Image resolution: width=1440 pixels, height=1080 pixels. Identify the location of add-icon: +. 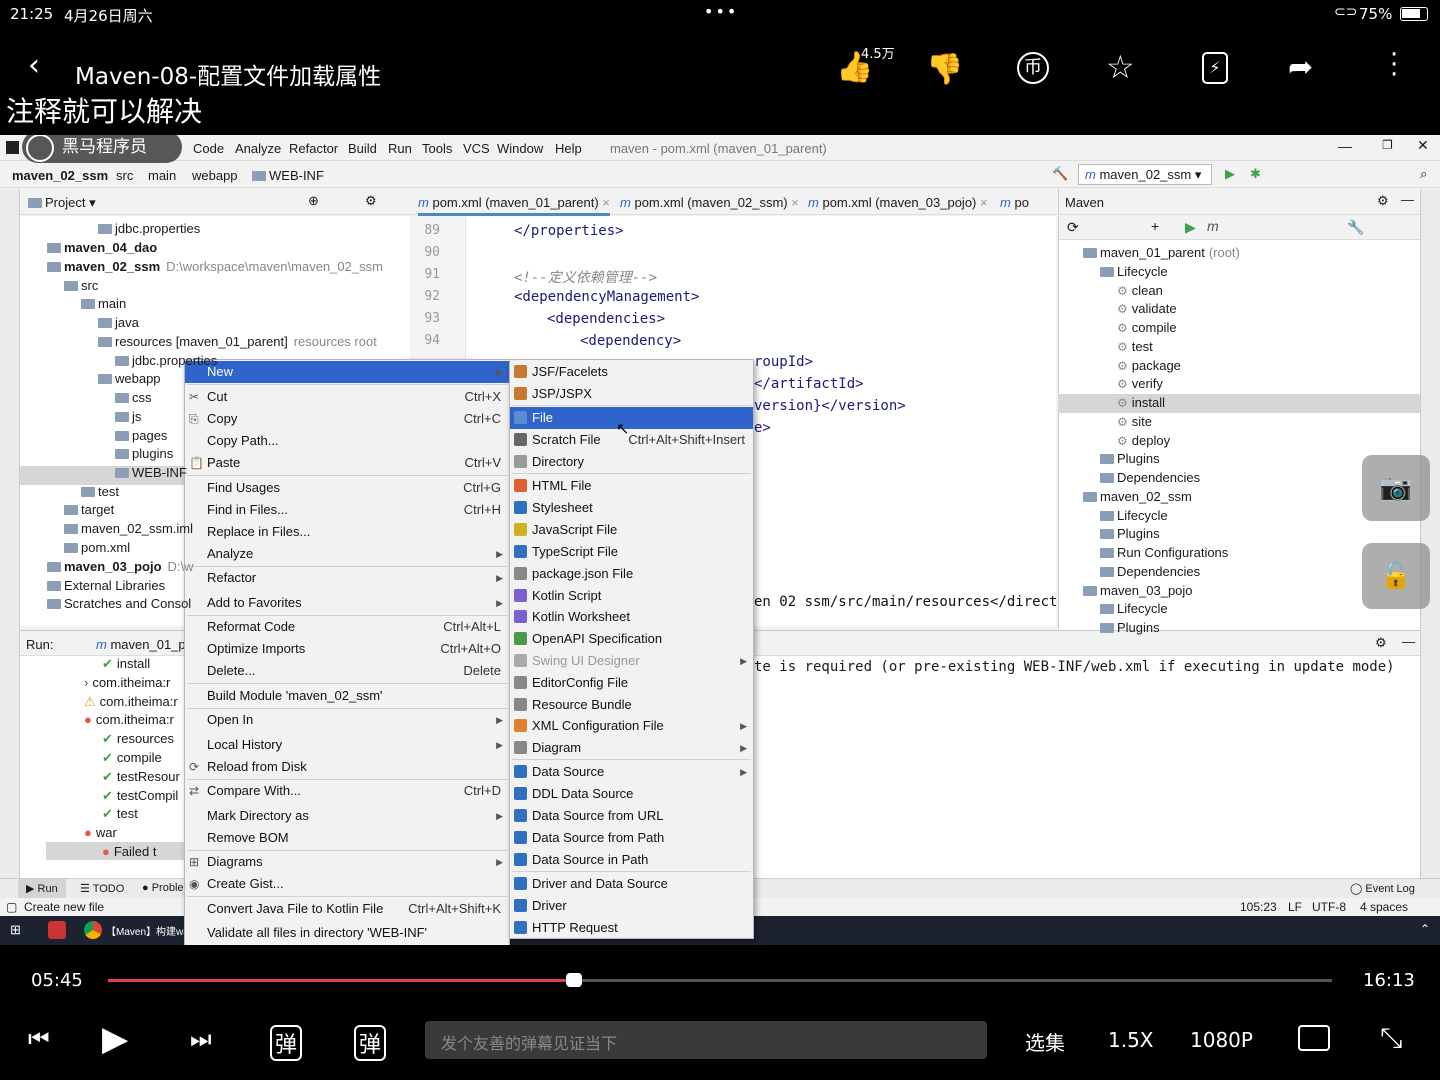
(1155, 226).